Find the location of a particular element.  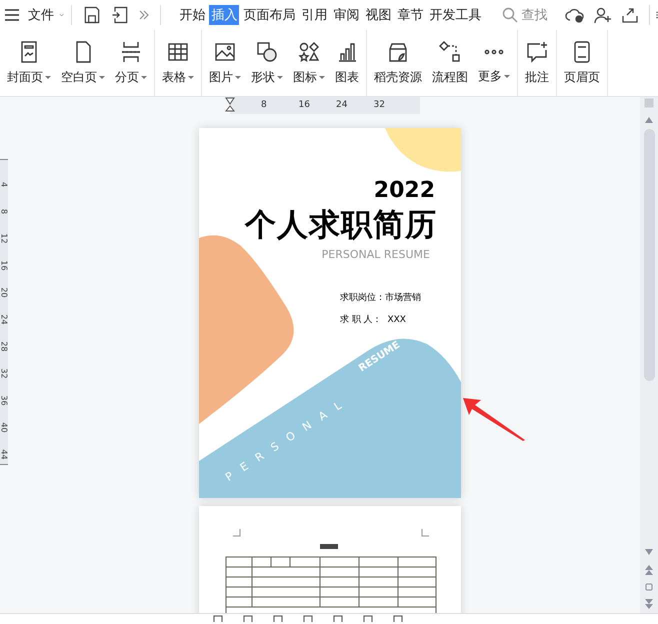

menu-tab: 章节 is located at coordinates (410, 15).